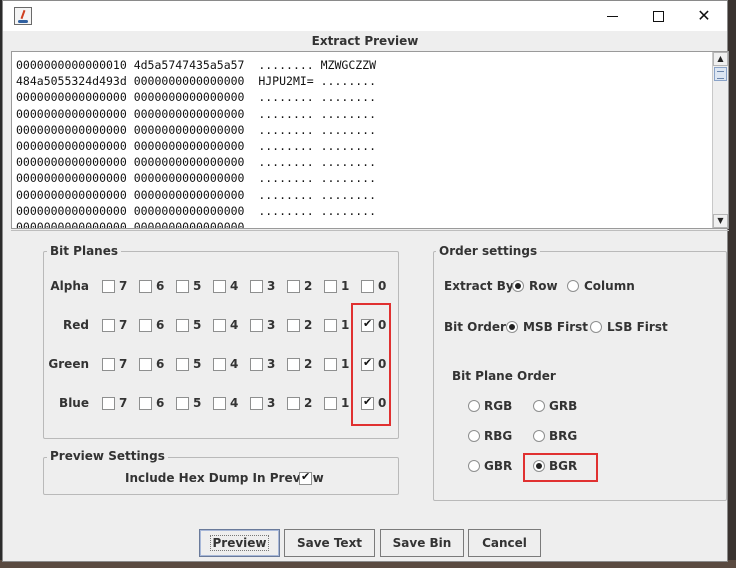 This screenshot has width=736, height=568. What do you see at coordinates (563, 406) in the screenshot?
I see `plane-order-label-grb: GRB` at bounding box center [563, 406].